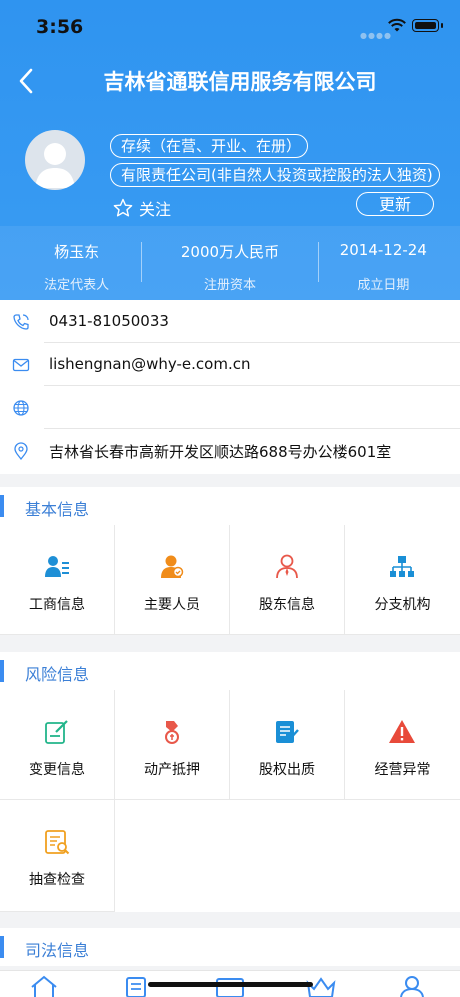 The height and width of the screenshot is (997, 460). Describe the element at coordinates (150, 364) in the screenshot. I see `email-text: lishengnan@why-e.com.cn` at that location.